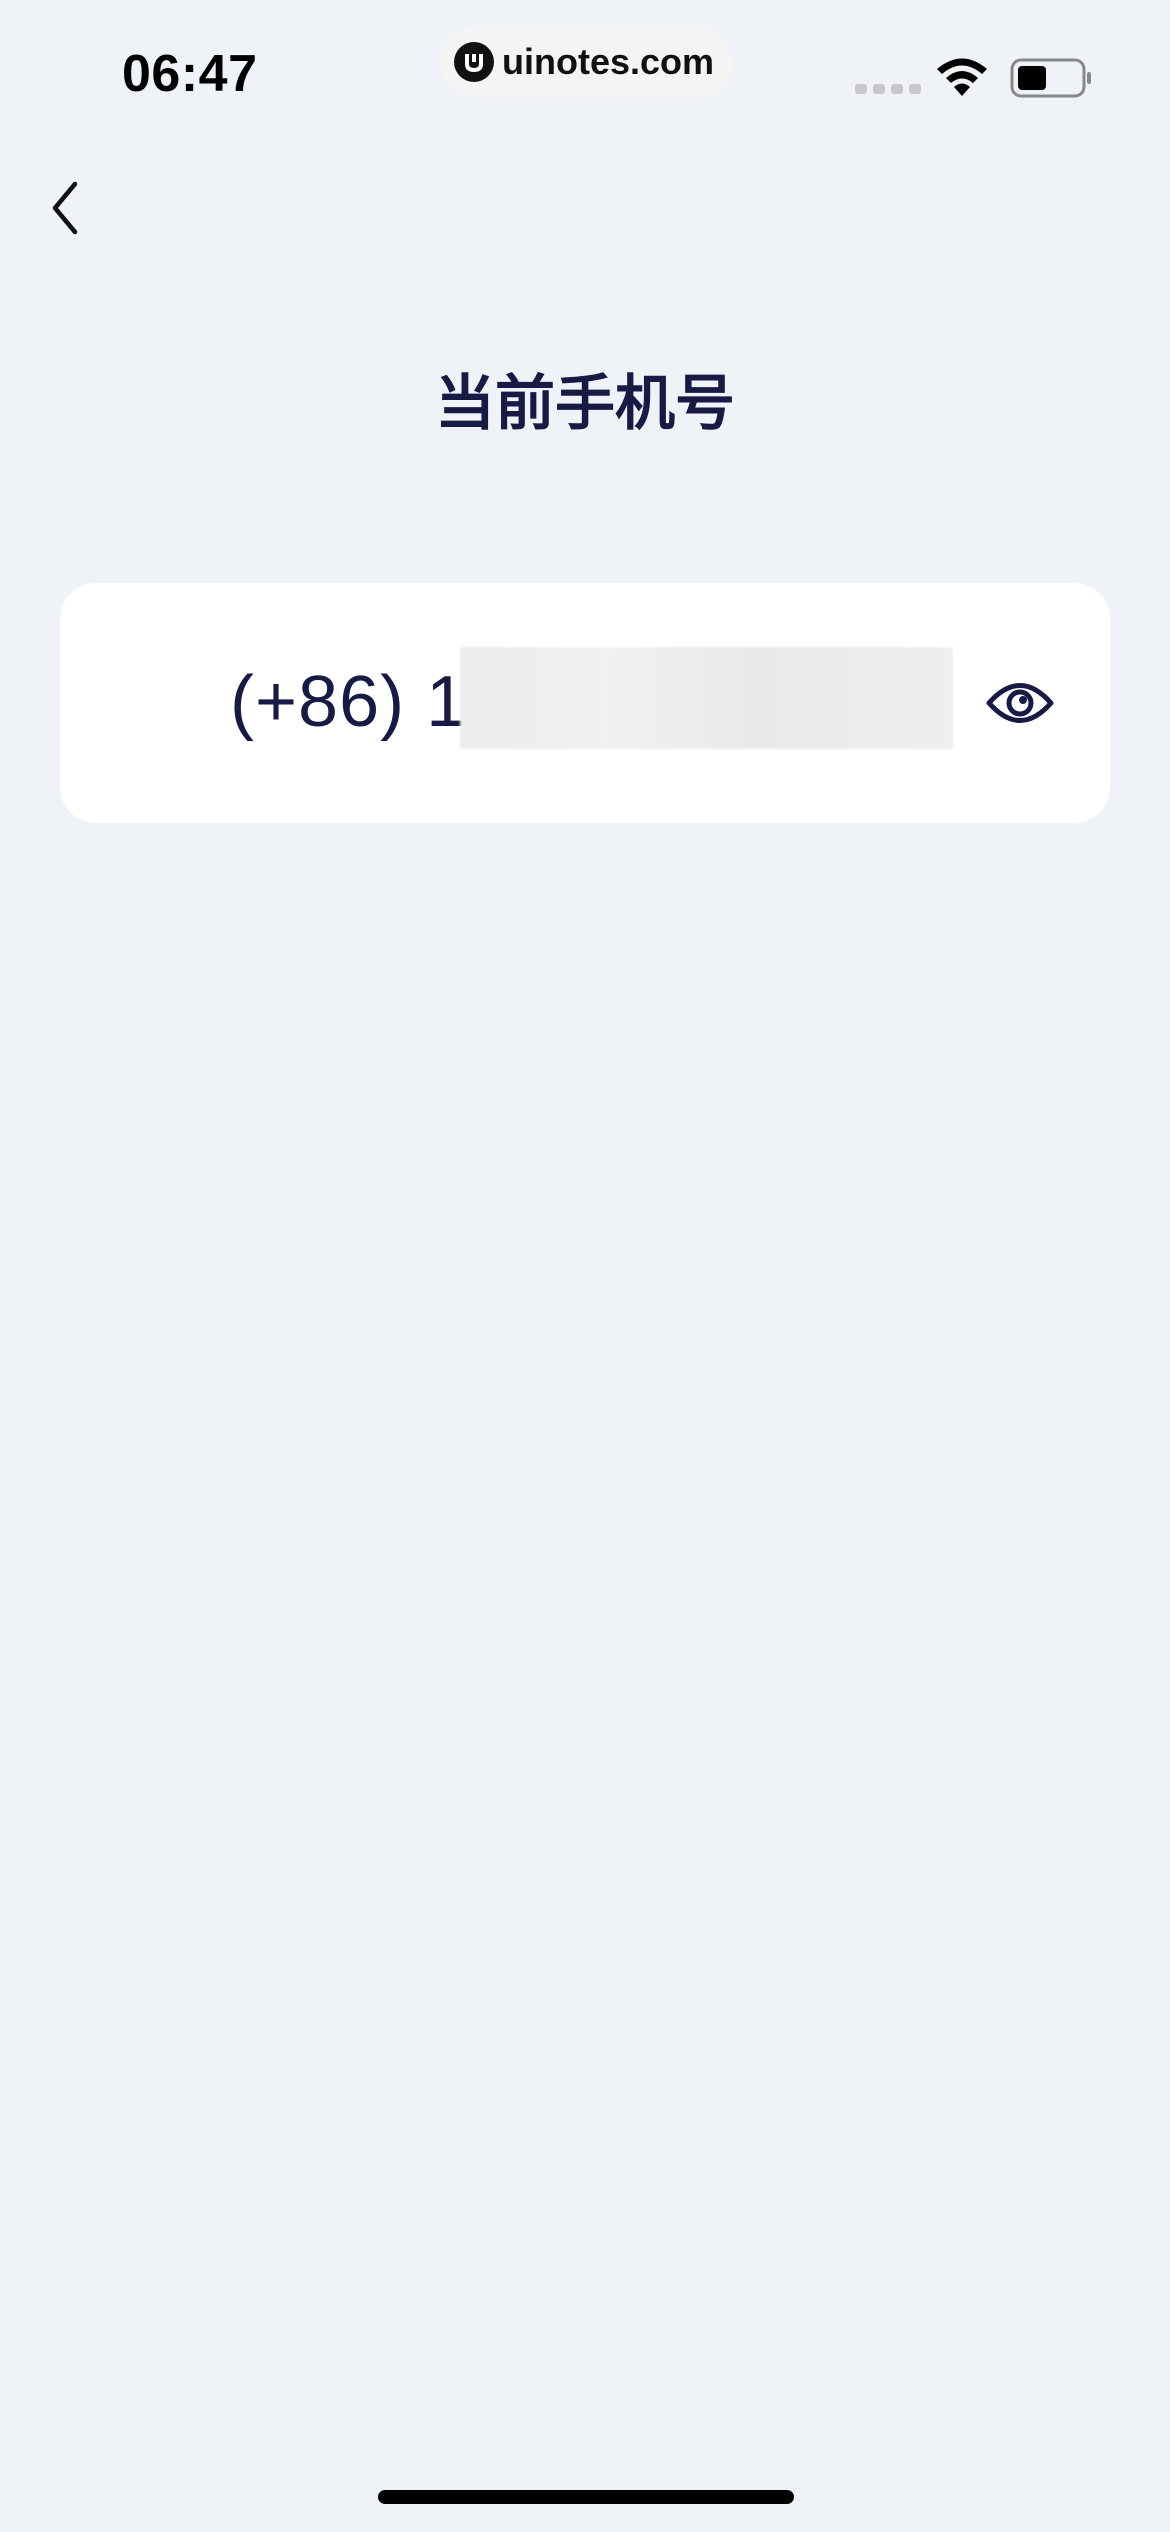  I want to click on eye-icon, so click(1020, 703).